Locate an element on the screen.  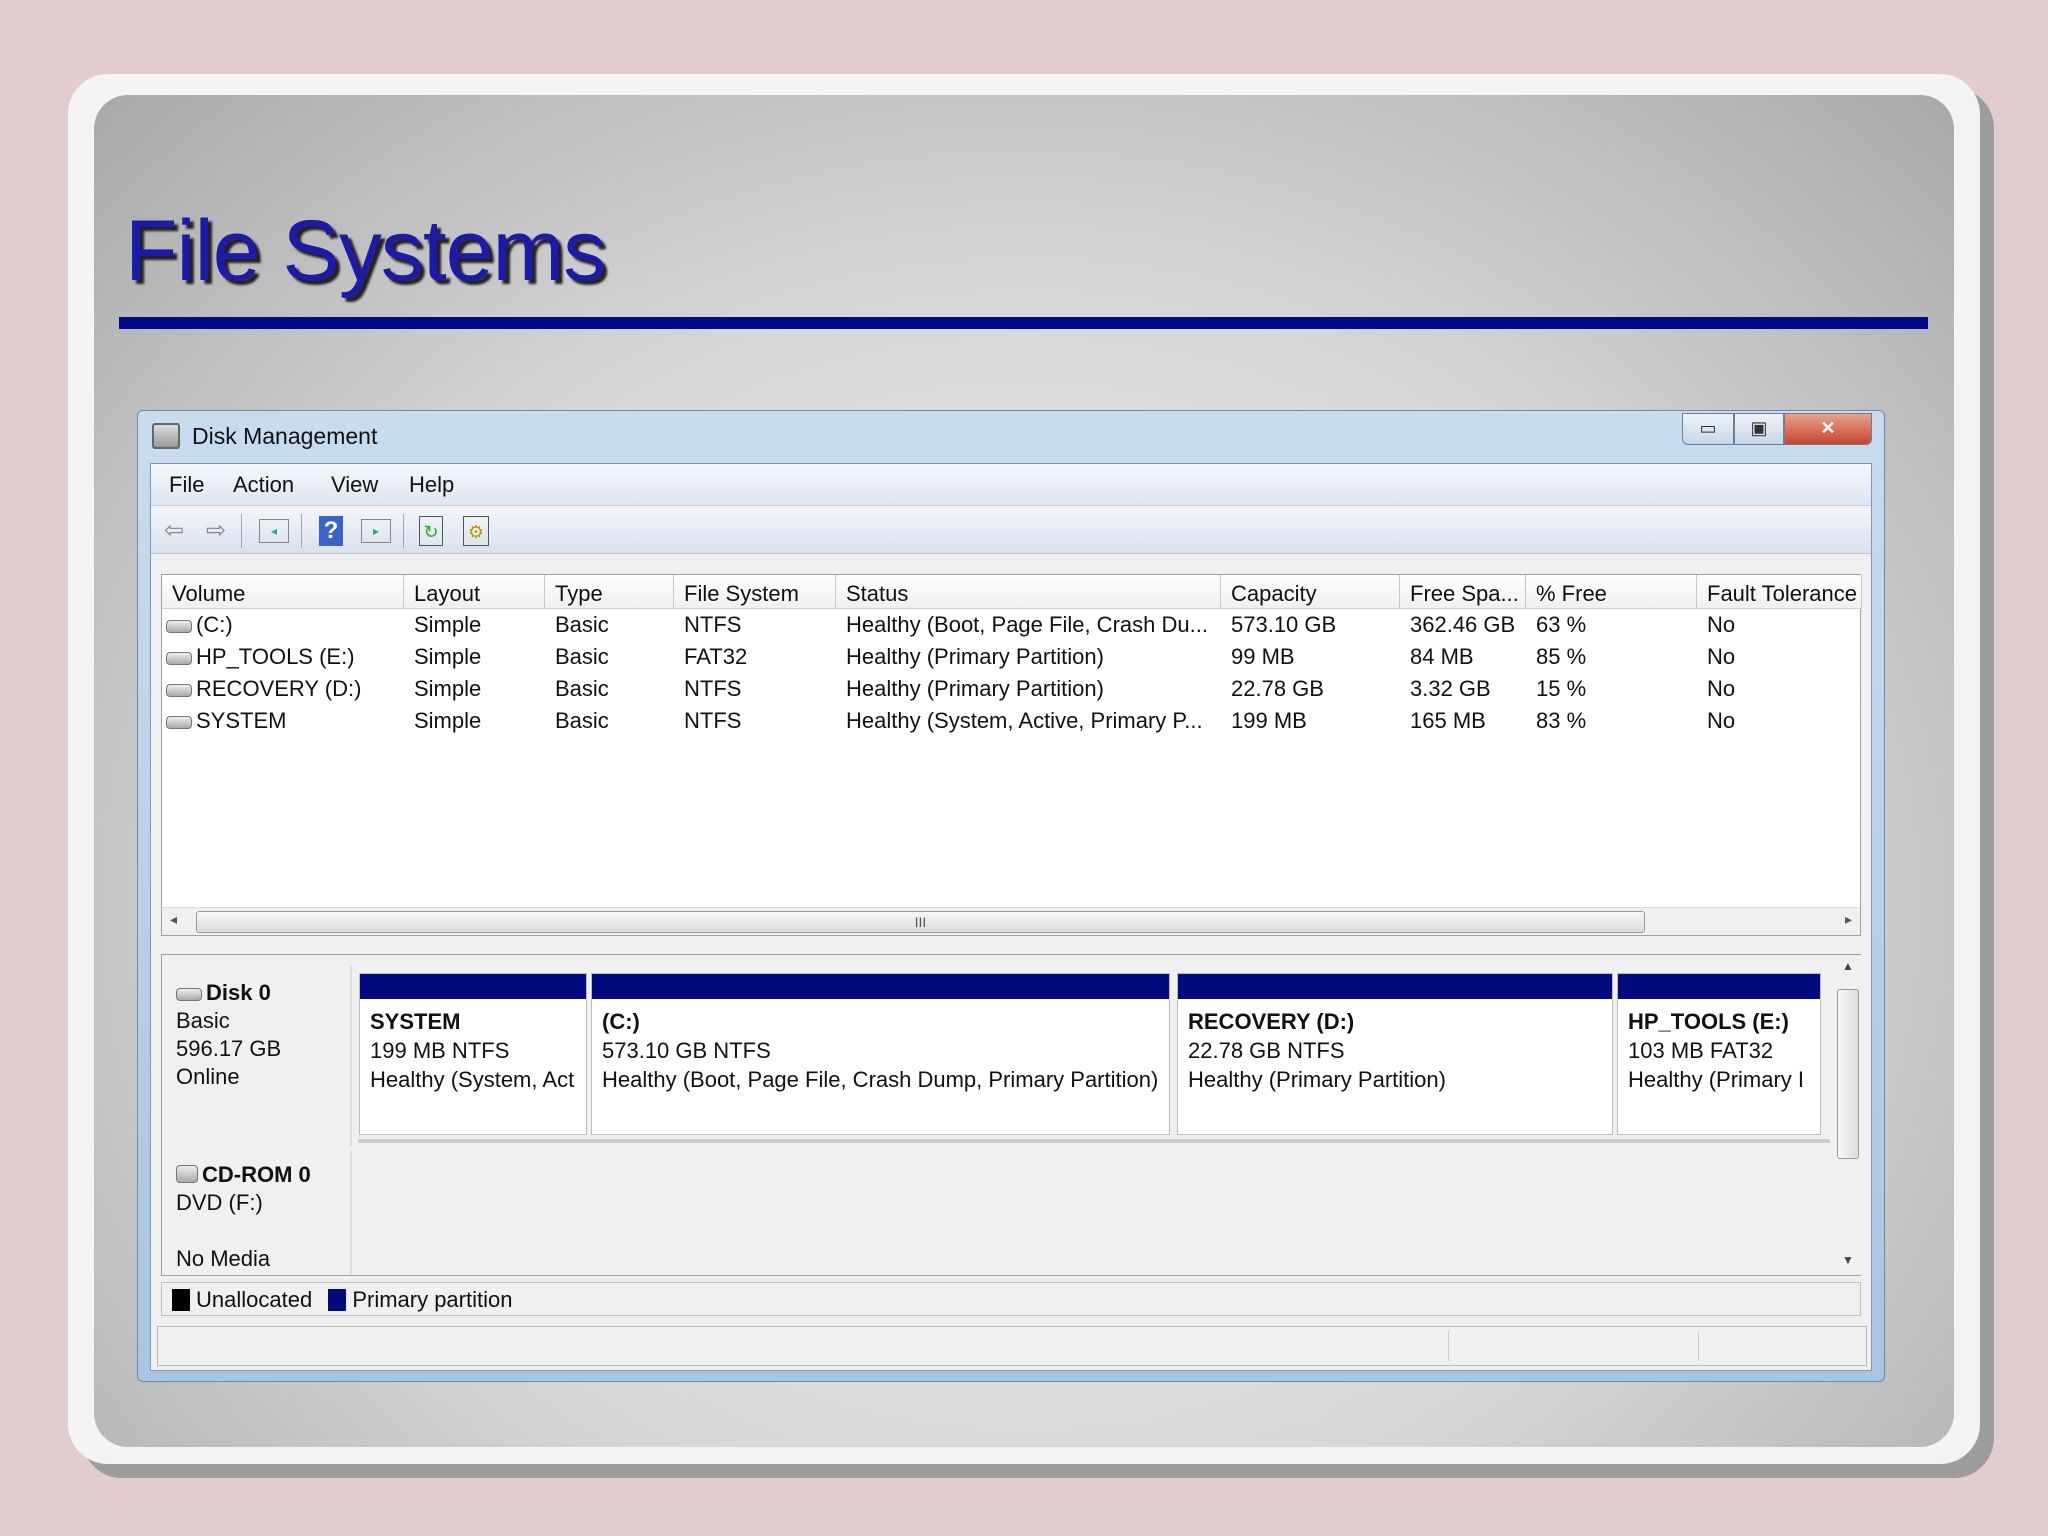
partition-size: 573.10 GB NTFS is located at coordinates (686, 1050).